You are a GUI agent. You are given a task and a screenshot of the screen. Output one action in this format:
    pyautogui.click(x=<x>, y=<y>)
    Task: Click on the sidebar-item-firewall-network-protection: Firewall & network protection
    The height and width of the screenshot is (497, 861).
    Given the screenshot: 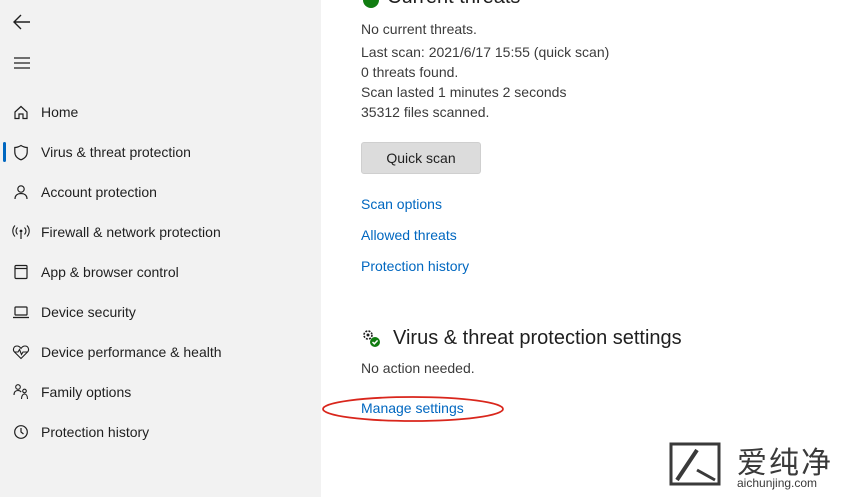 What is the action you would take?
    pyautogui.click(x=160, y=232)
    